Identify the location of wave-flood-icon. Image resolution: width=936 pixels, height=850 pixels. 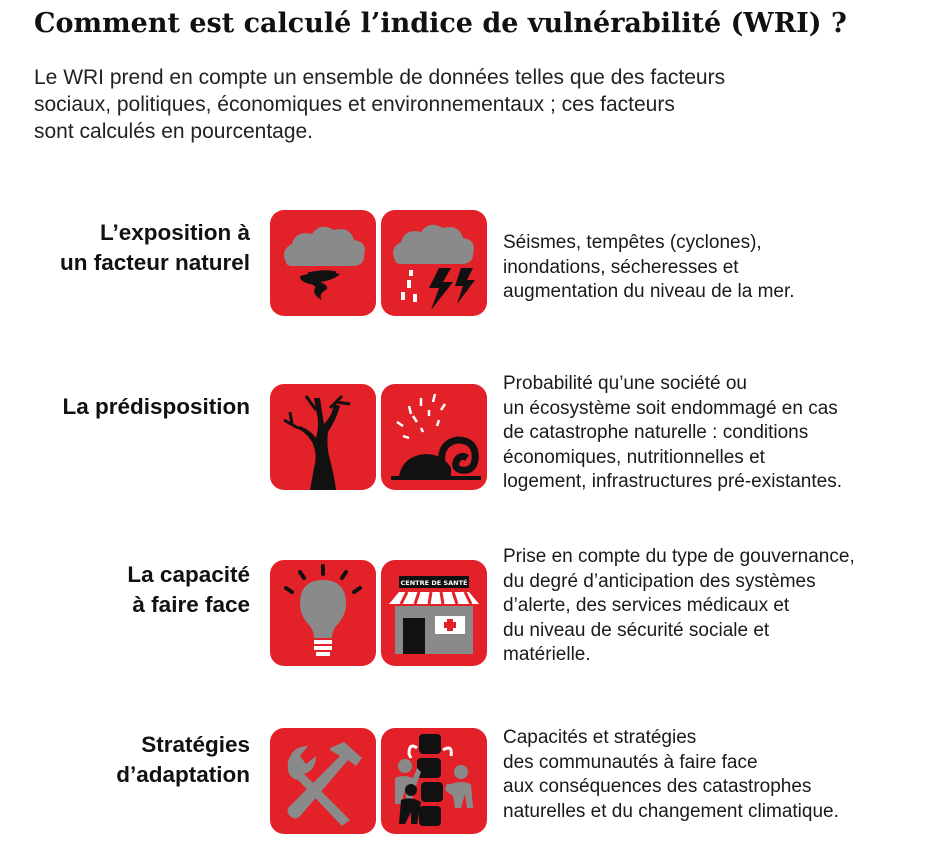
(434, 437).